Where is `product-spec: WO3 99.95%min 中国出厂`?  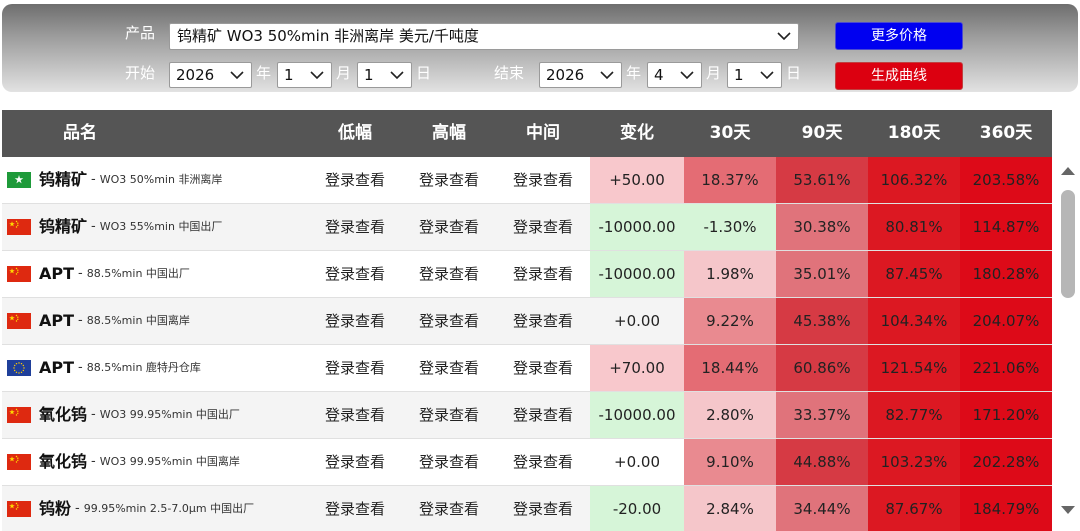
product-spec: WO3 99.95%min 中国出厂 is located at coordinates (169, 414).